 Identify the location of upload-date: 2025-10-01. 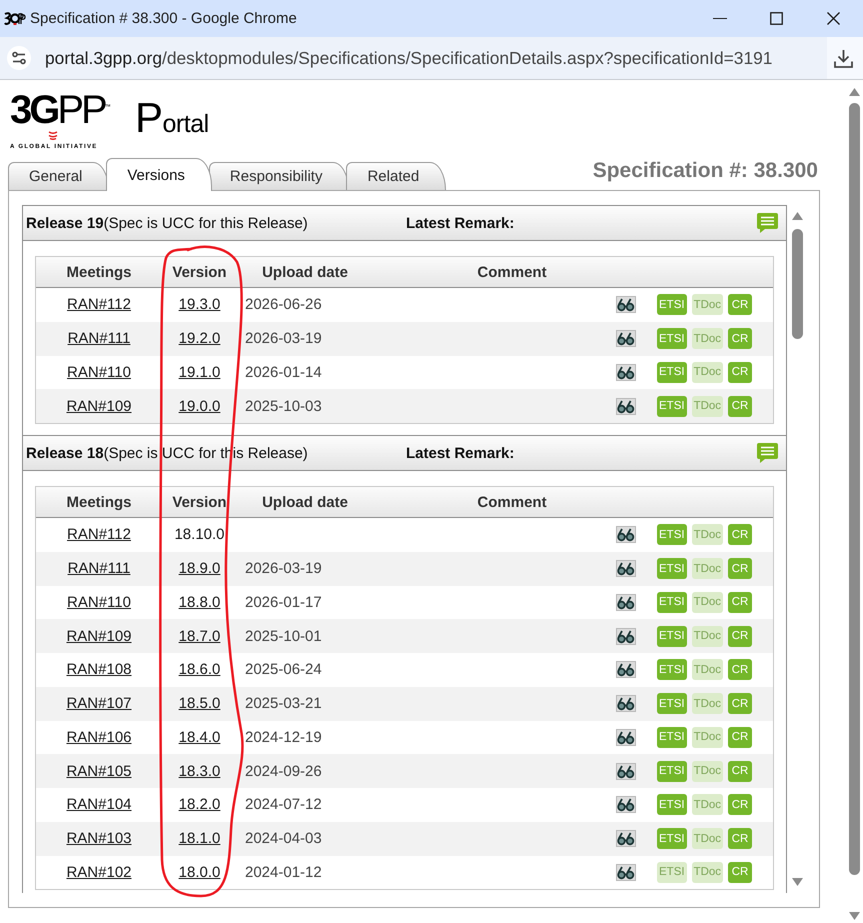
(283, 636).